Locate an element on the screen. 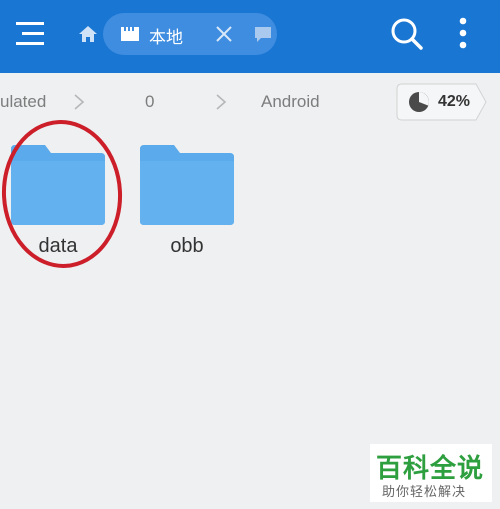 This screenshot has width=500, height=509. sd-card-icon is located at coordinates (130, 34).